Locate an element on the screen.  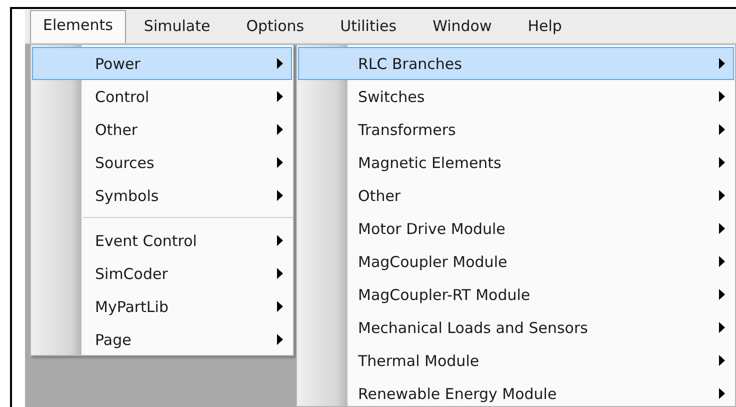
menu-item: Motor Drive Module is located at coordinates (516, 228).